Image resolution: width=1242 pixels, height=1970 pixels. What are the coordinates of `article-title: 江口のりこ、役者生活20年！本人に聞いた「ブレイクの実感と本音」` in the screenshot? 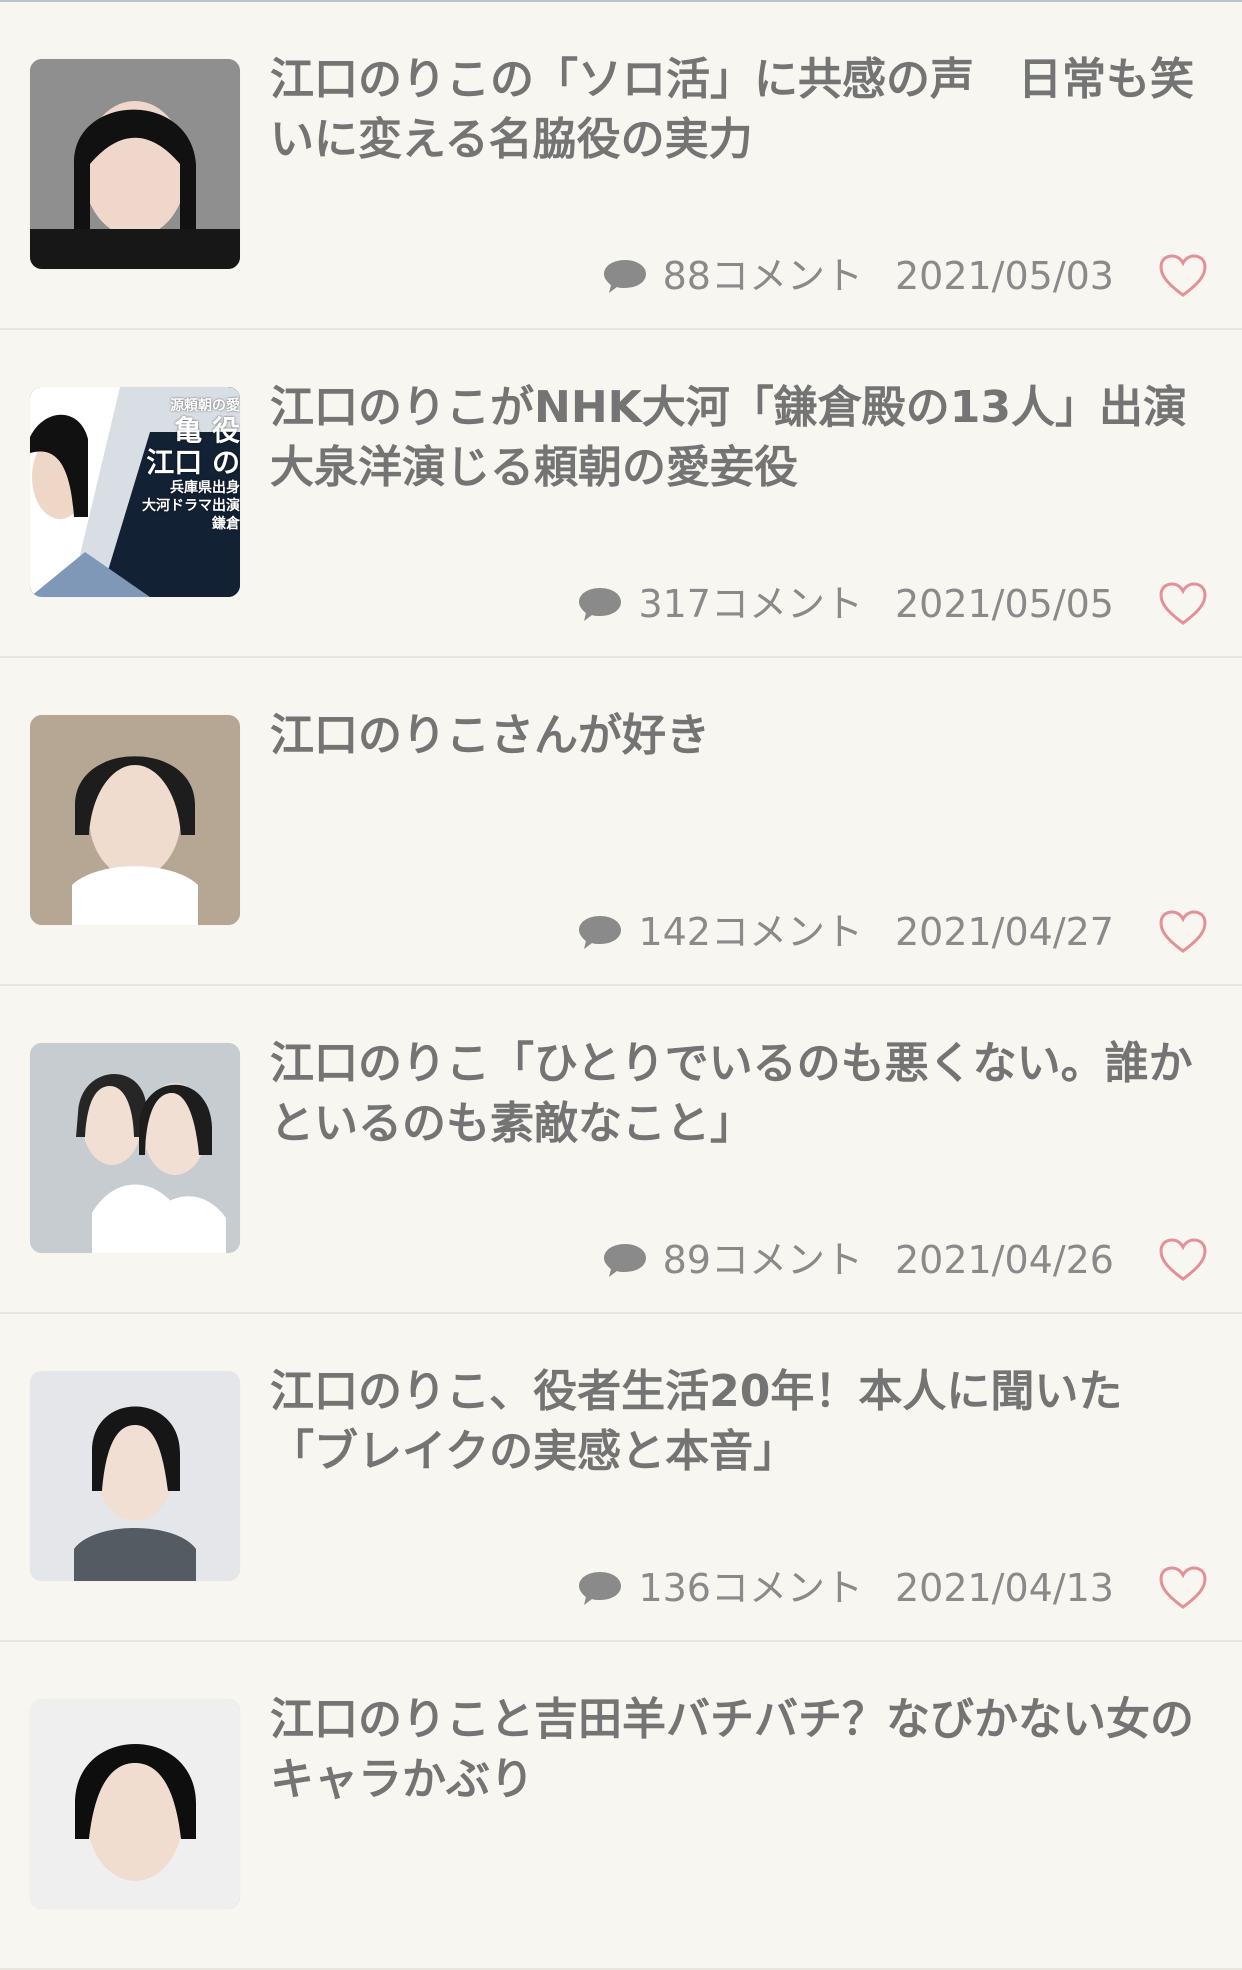 It's located at (740, 1422).